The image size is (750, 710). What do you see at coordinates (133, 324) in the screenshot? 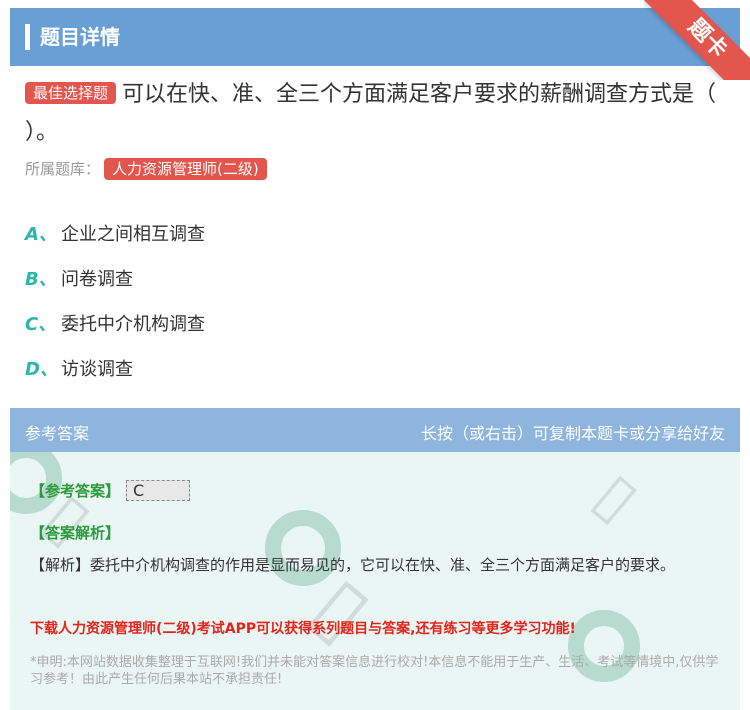
I see `option-text: 委托中介机构调查` at bounding box center [133, 324].